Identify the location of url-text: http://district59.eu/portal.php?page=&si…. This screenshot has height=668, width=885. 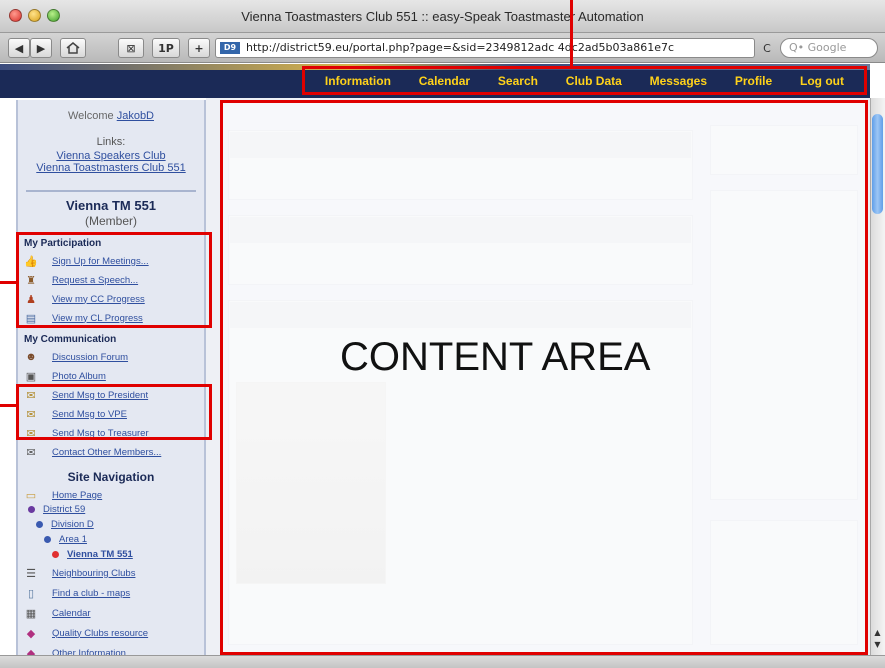
(460, 47).